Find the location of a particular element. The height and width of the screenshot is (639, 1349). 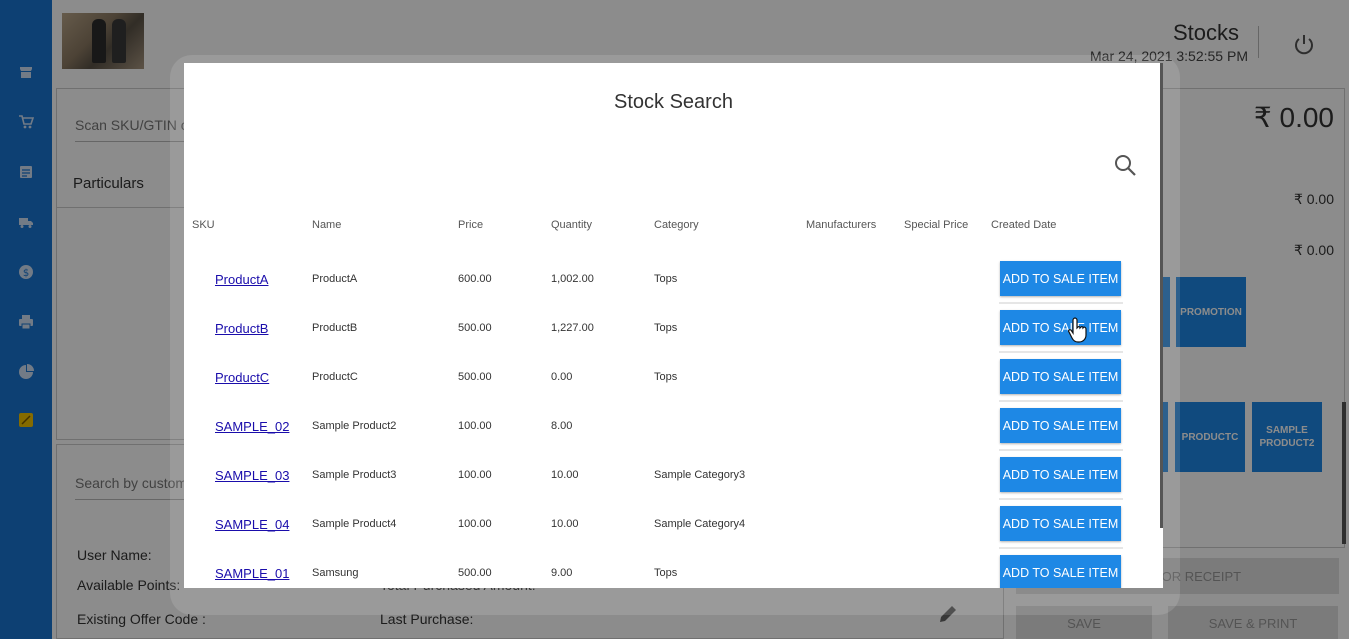

dialog-title: Stock Search is located at coordinates (673, 102).